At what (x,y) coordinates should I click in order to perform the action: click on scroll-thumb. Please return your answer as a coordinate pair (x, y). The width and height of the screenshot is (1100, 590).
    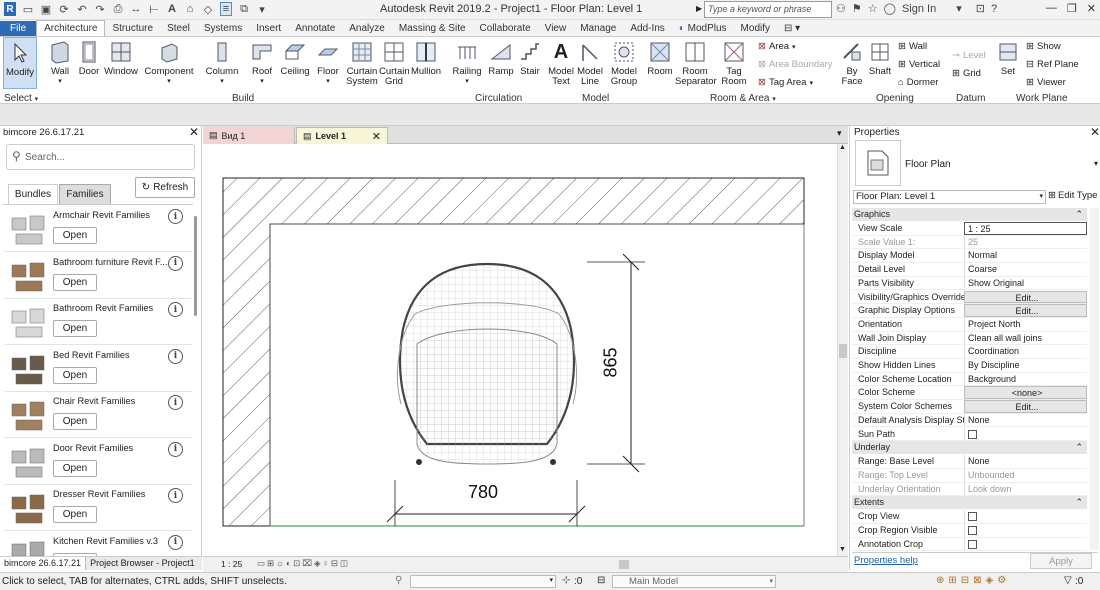
    Looking at the image, I should click on (843, 351).